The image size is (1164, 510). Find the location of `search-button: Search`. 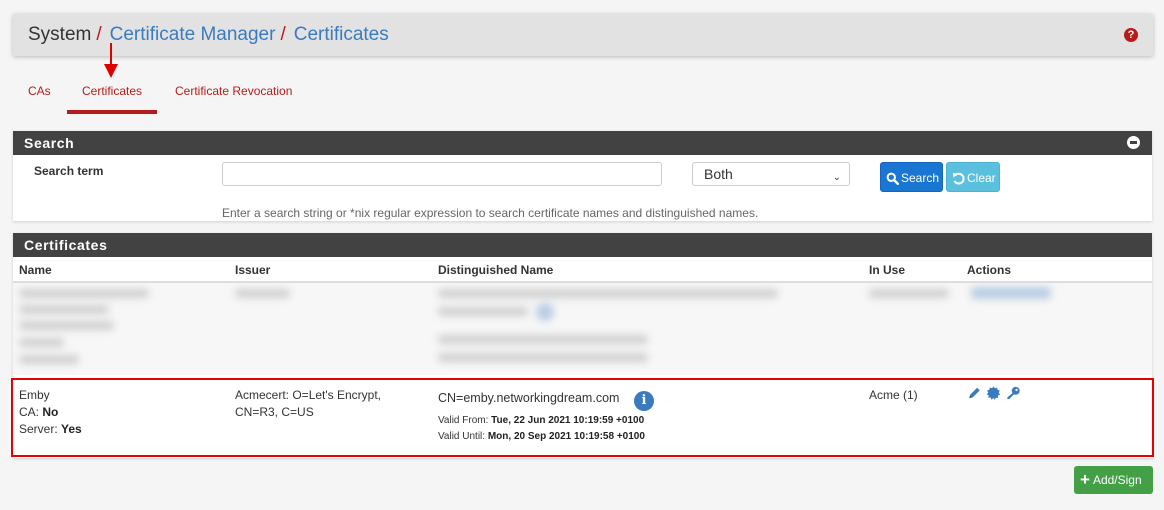

search-button: Search is located at coordinates (911, 177).